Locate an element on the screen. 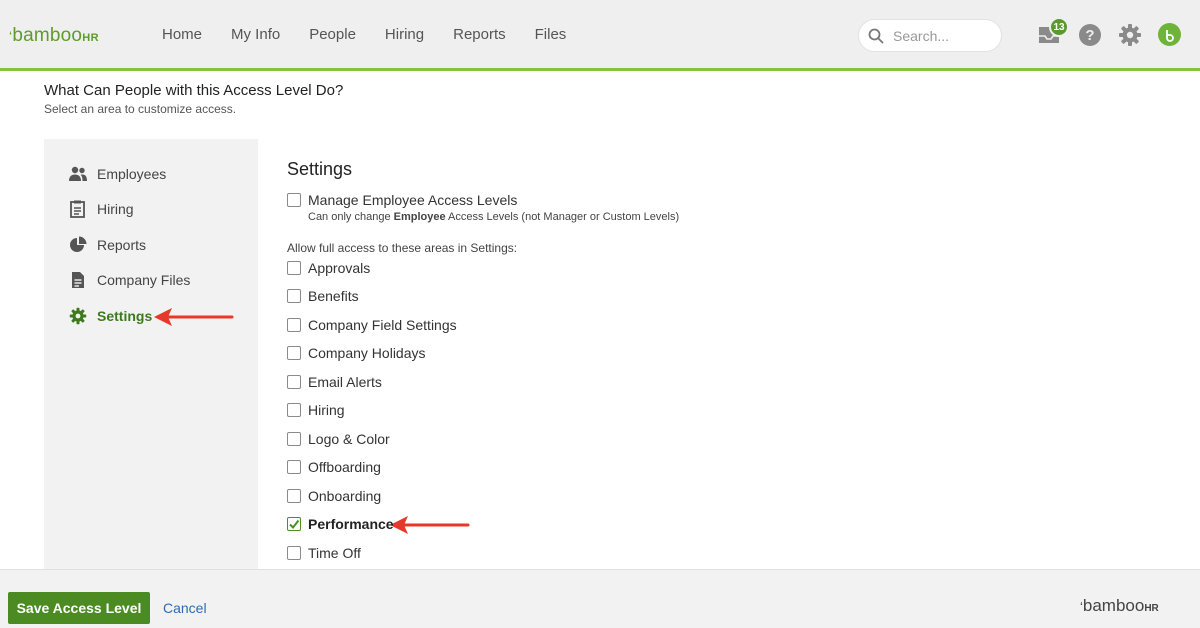  inbox-count-badge: 13 is located at coordinates (1059, 27).